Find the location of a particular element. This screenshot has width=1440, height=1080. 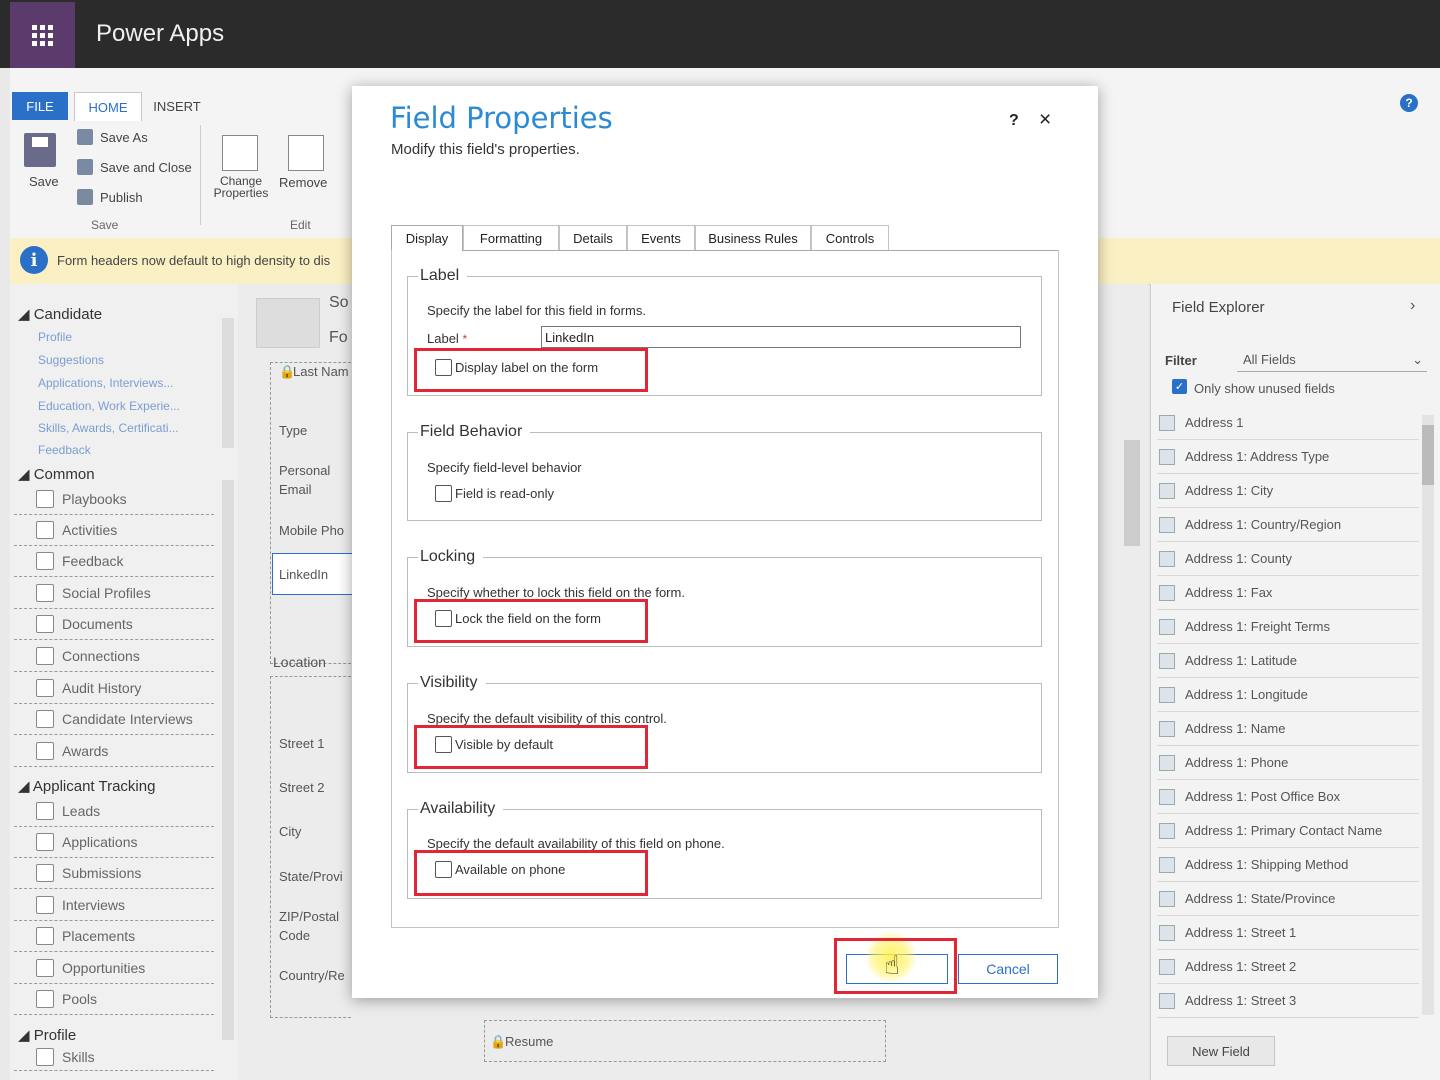

field-list-item: Address 1: City is located at coordinates (1288, 491).